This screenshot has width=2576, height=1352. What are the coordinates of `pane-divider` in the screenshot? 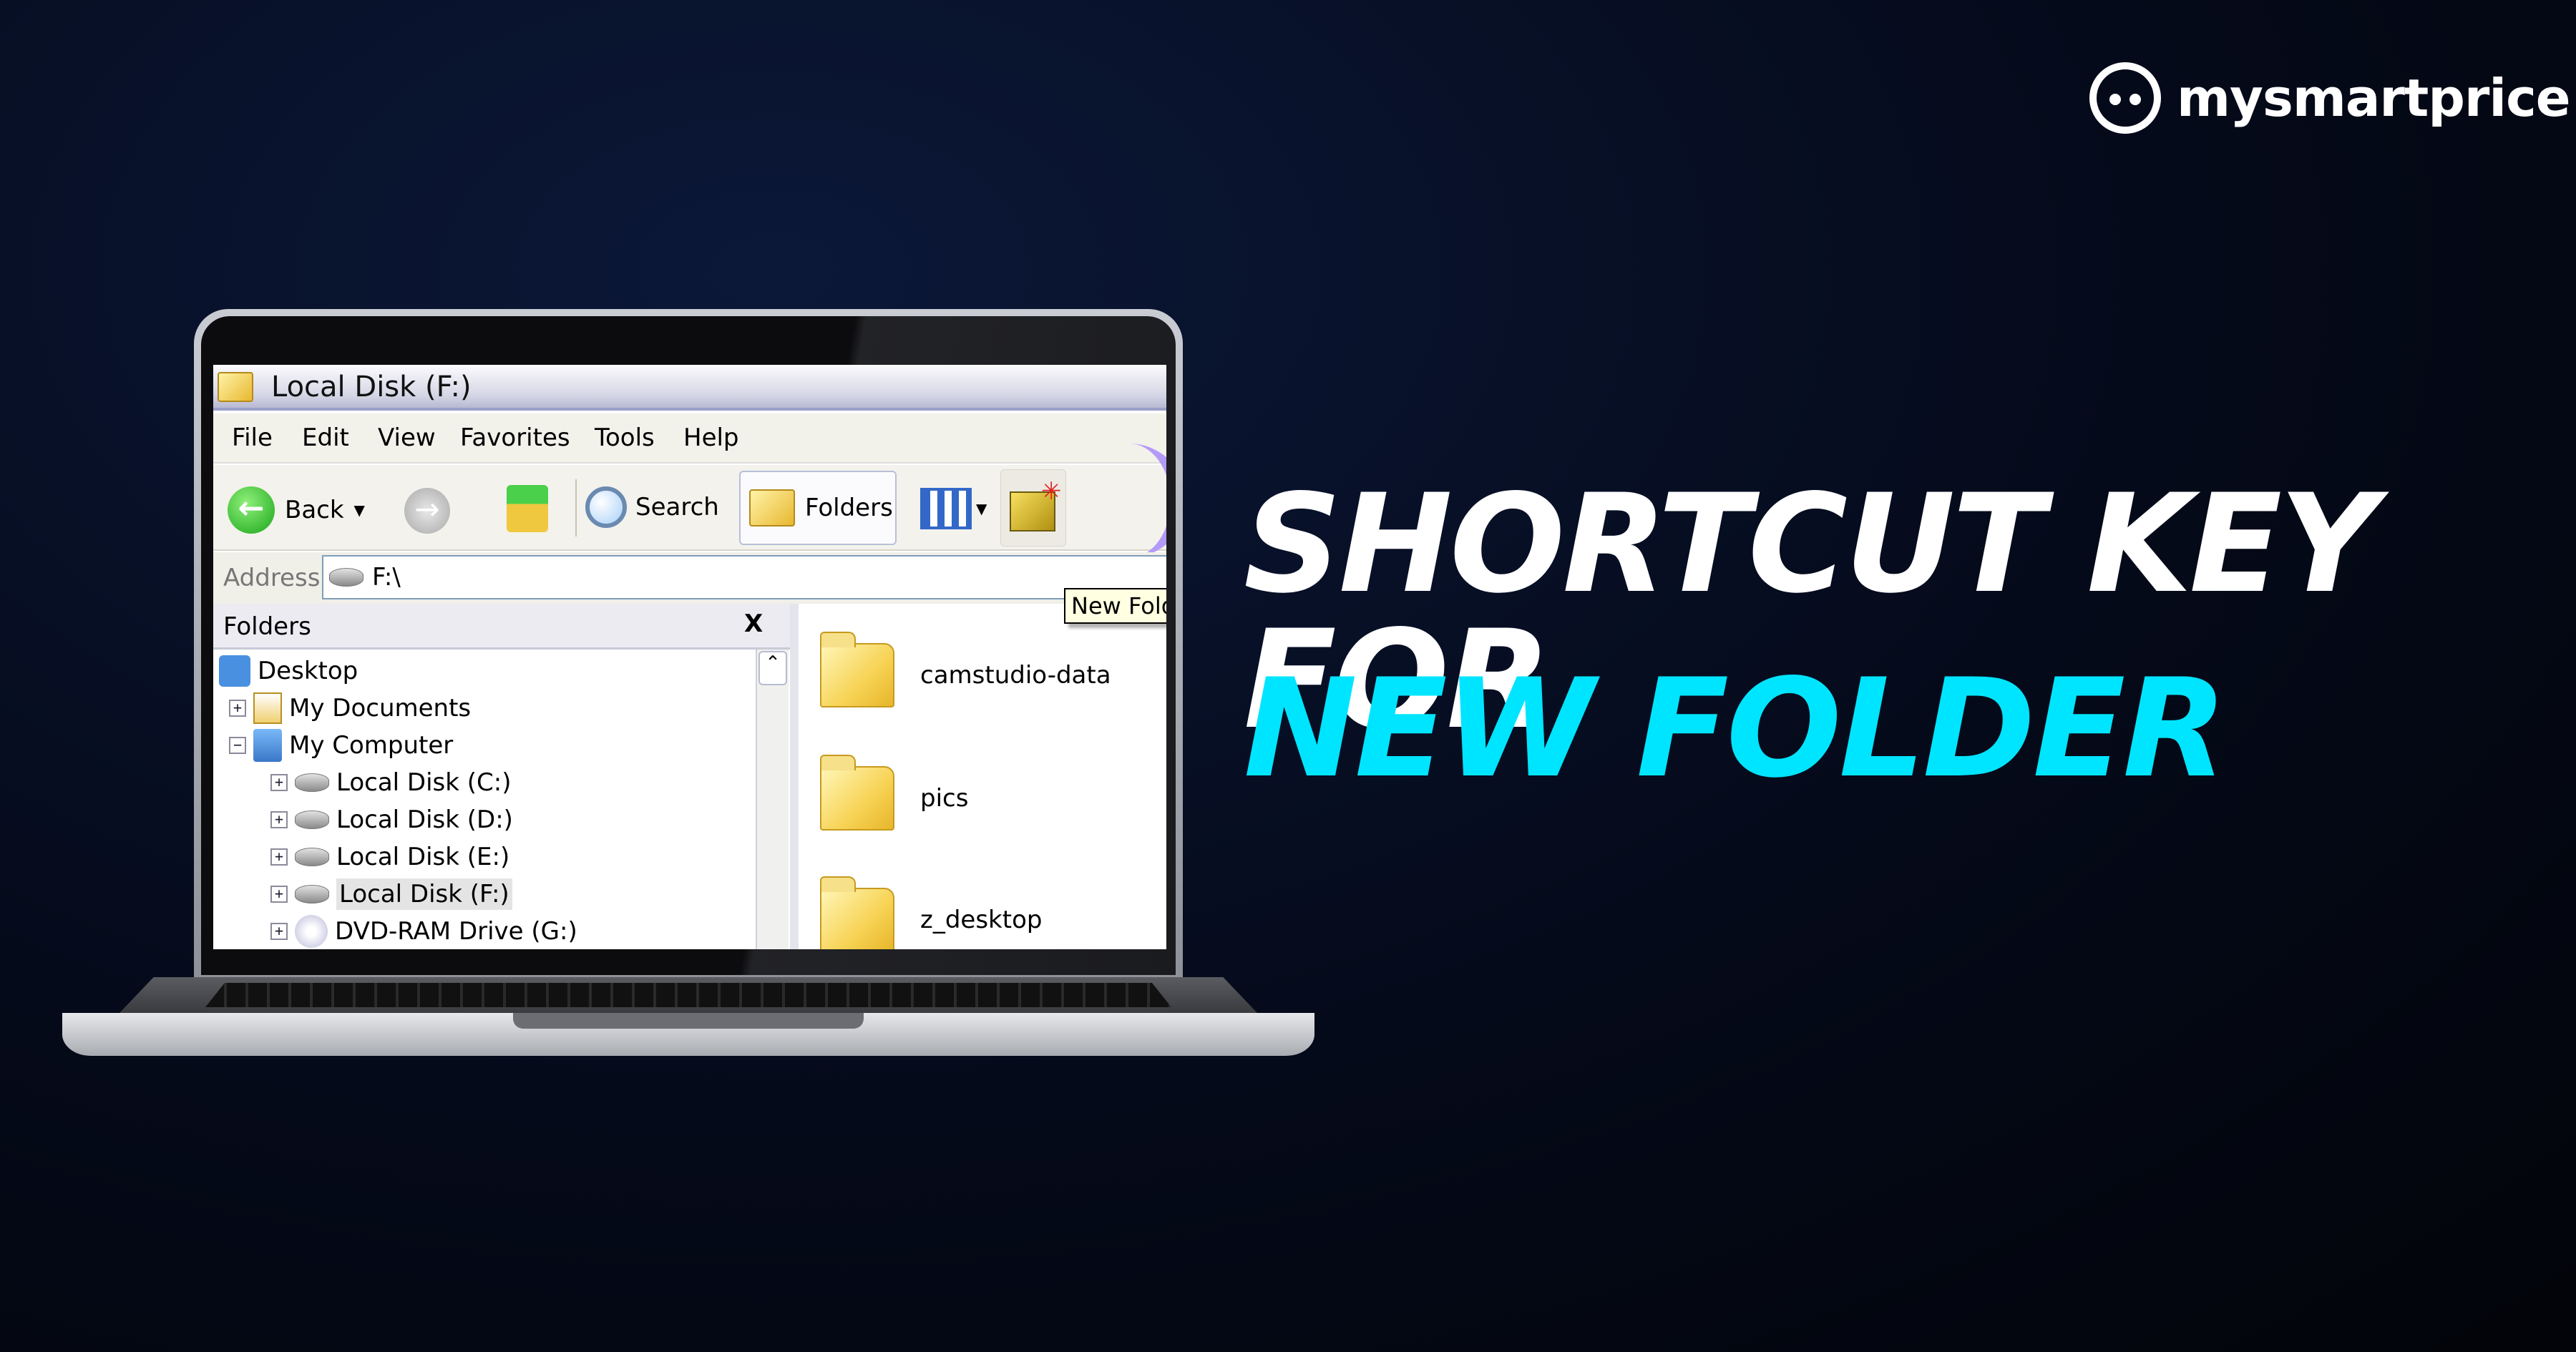 It's located at (794, 777).